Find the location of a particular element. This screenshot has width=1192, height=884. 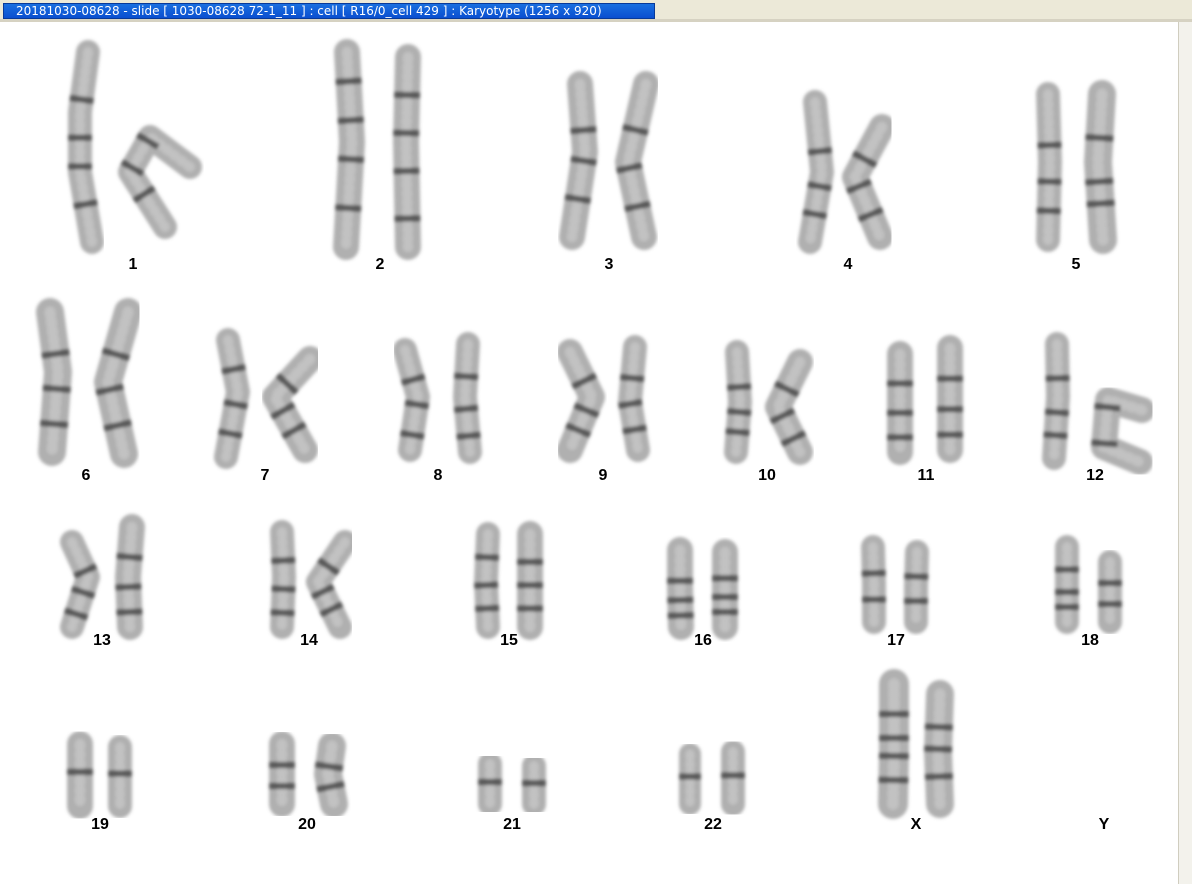

chromosome-22-b is located at coordinates (733, 778).